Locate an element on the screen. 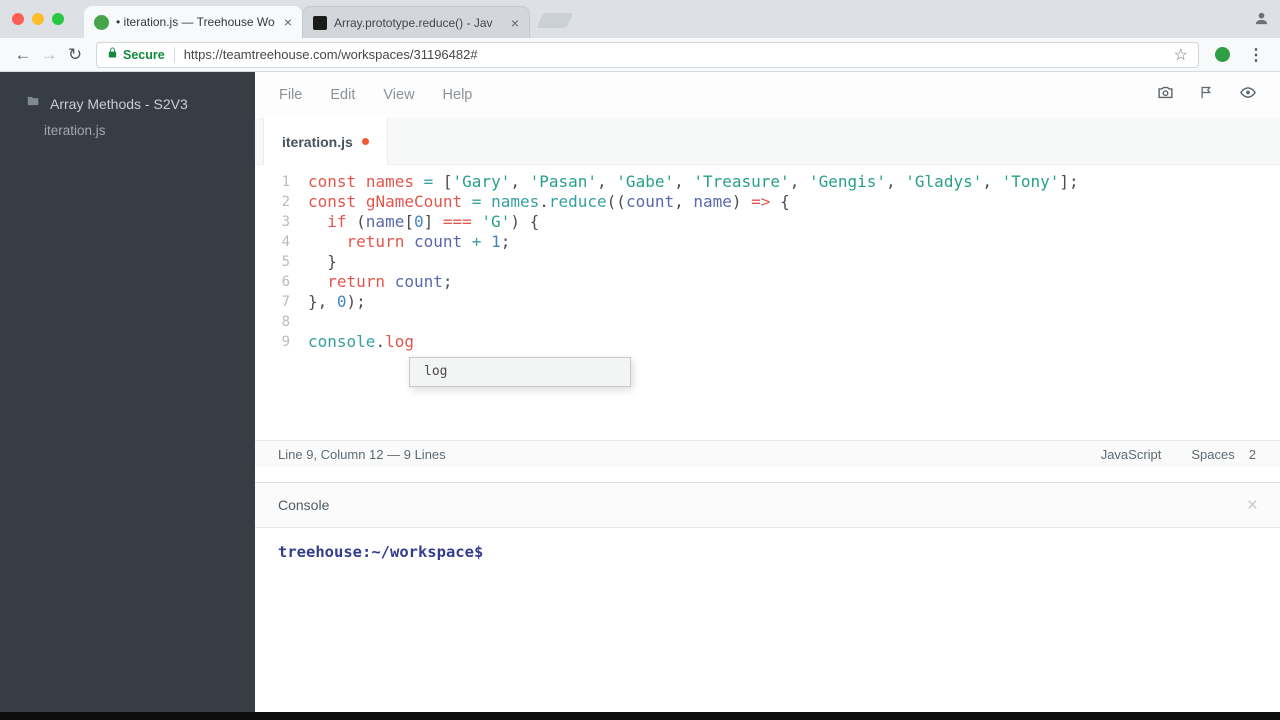 Image resolution: width=1280 pixels, height=720 pixels. language-selector: JavaScript is located at coordinates (1131, 454).